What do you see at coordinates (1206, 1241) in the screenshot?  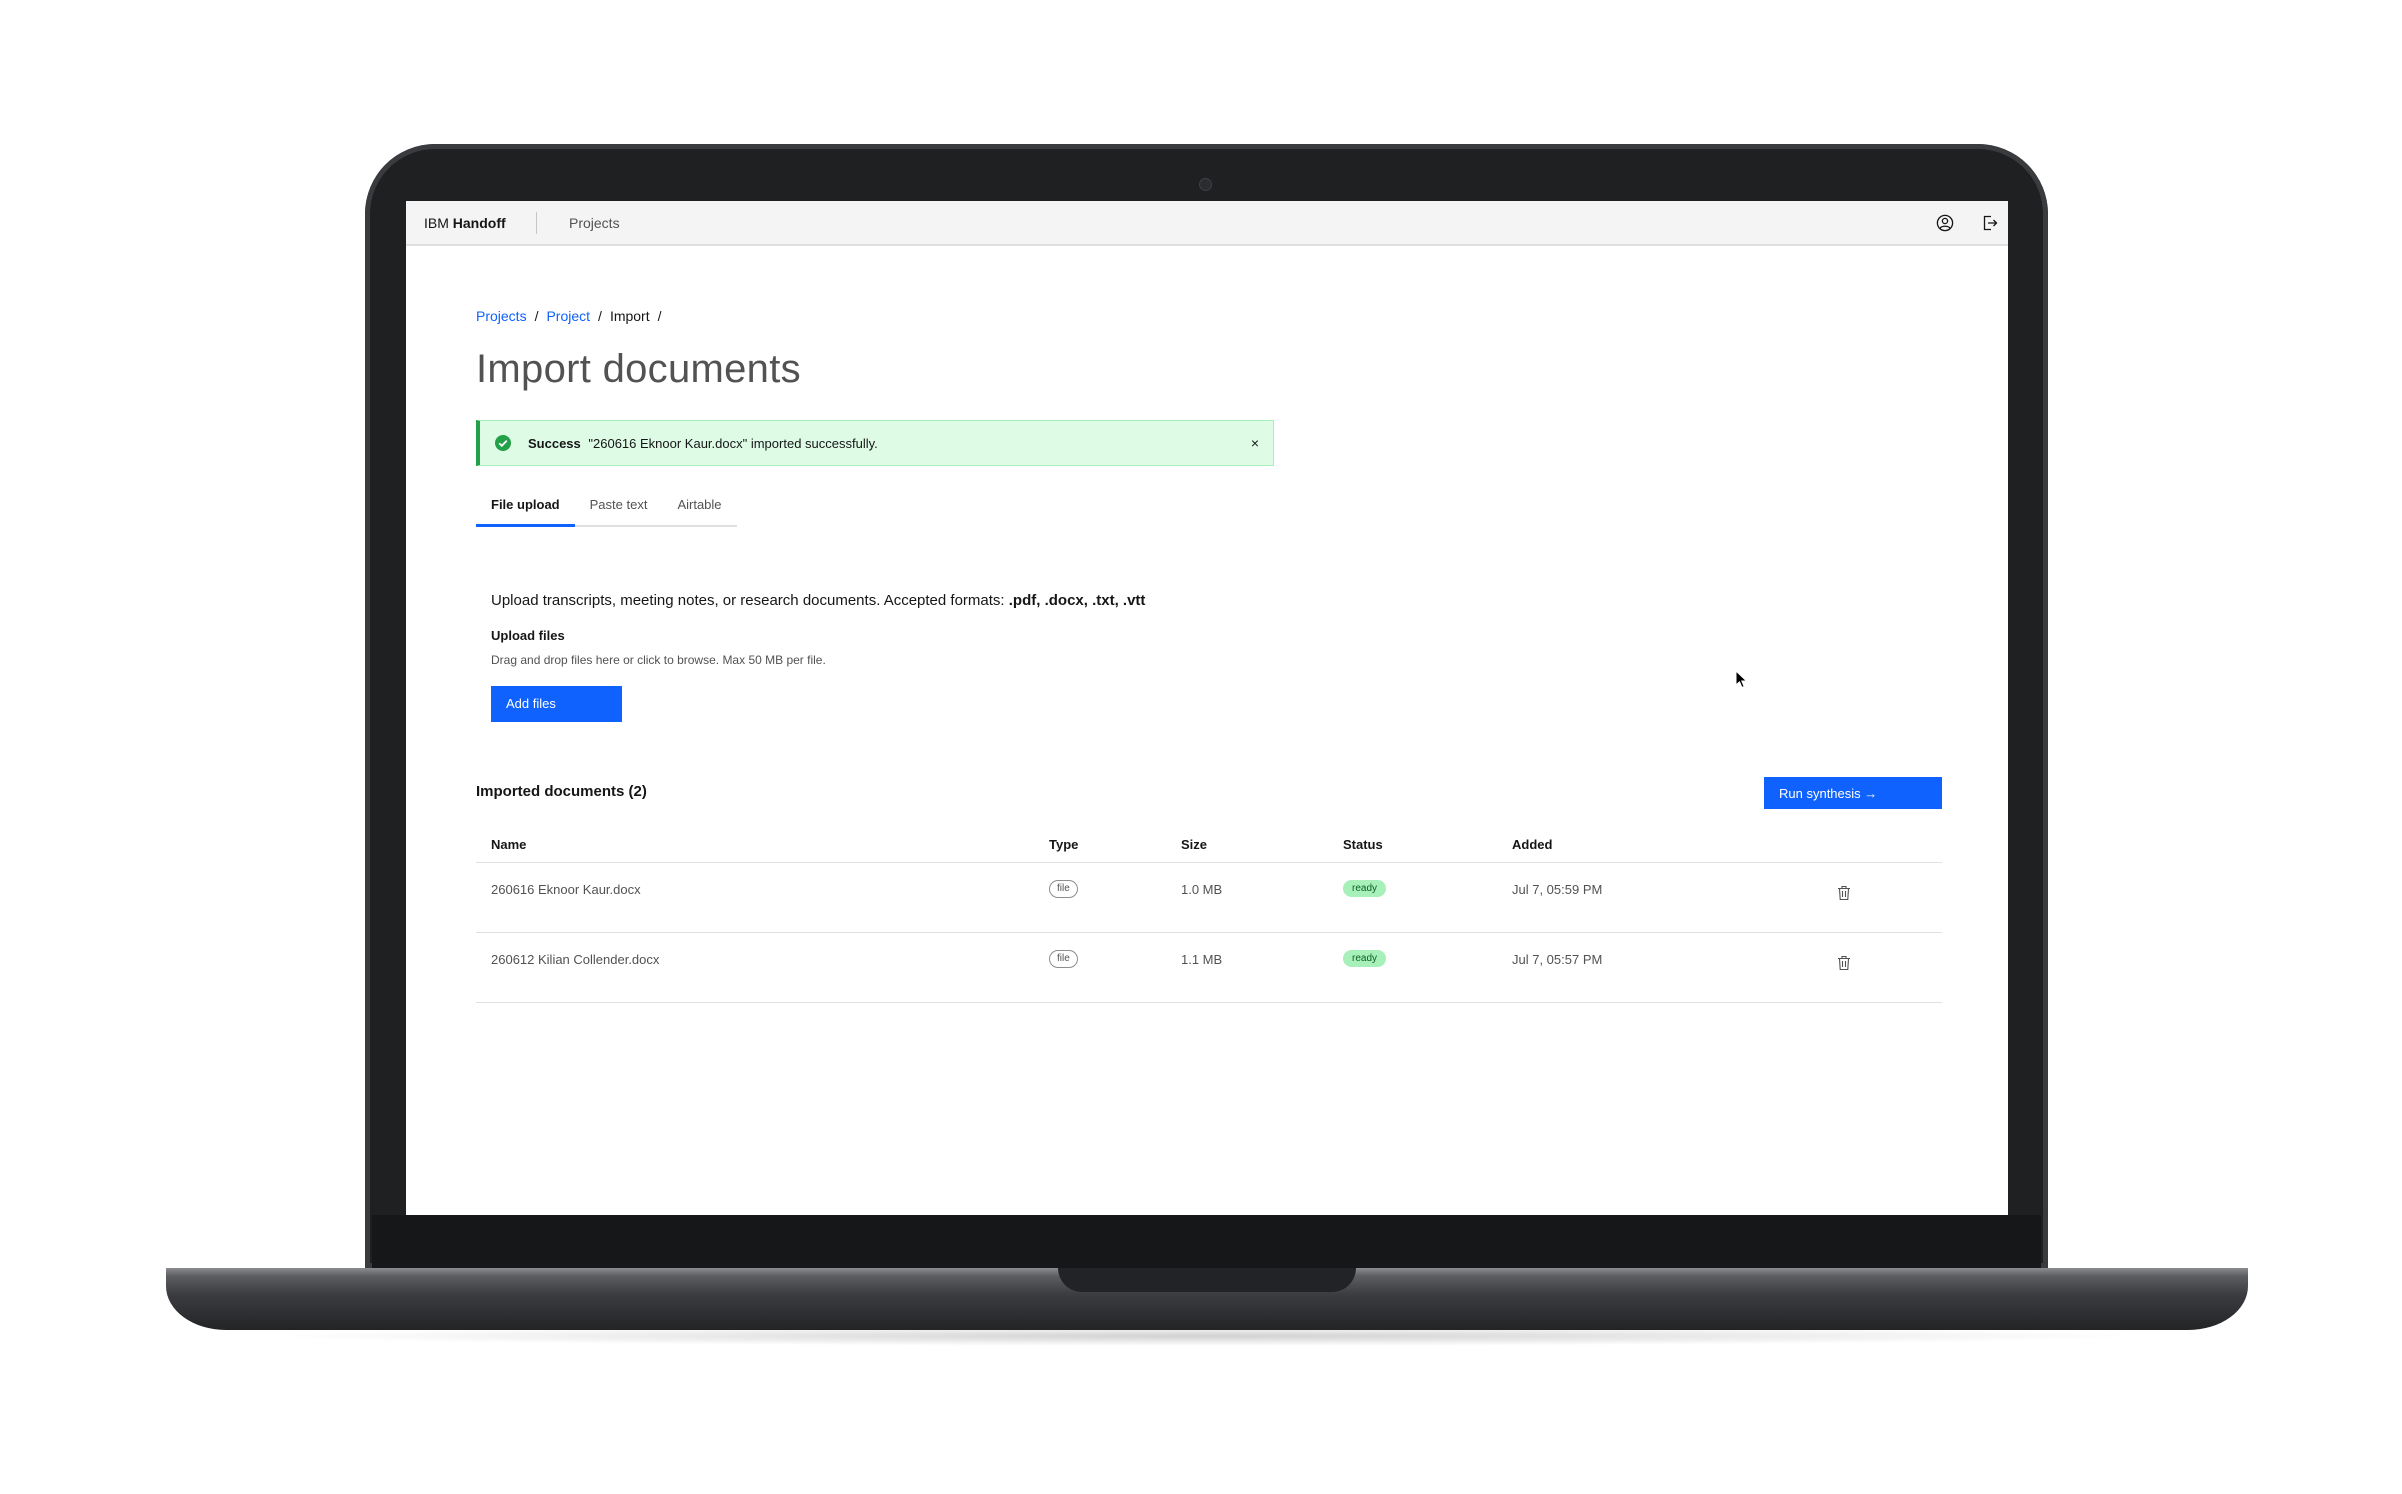 I see `laptop-chin` at bounding box center [1206, 1241].